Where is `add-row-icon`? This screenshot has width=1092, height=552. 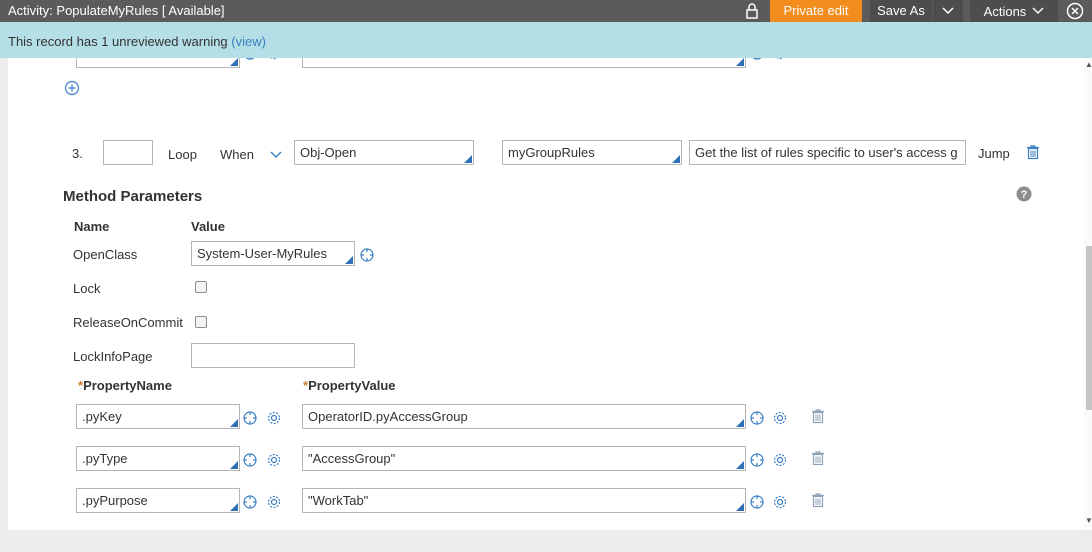 add-row-icon is located at coordinates (72, 88).